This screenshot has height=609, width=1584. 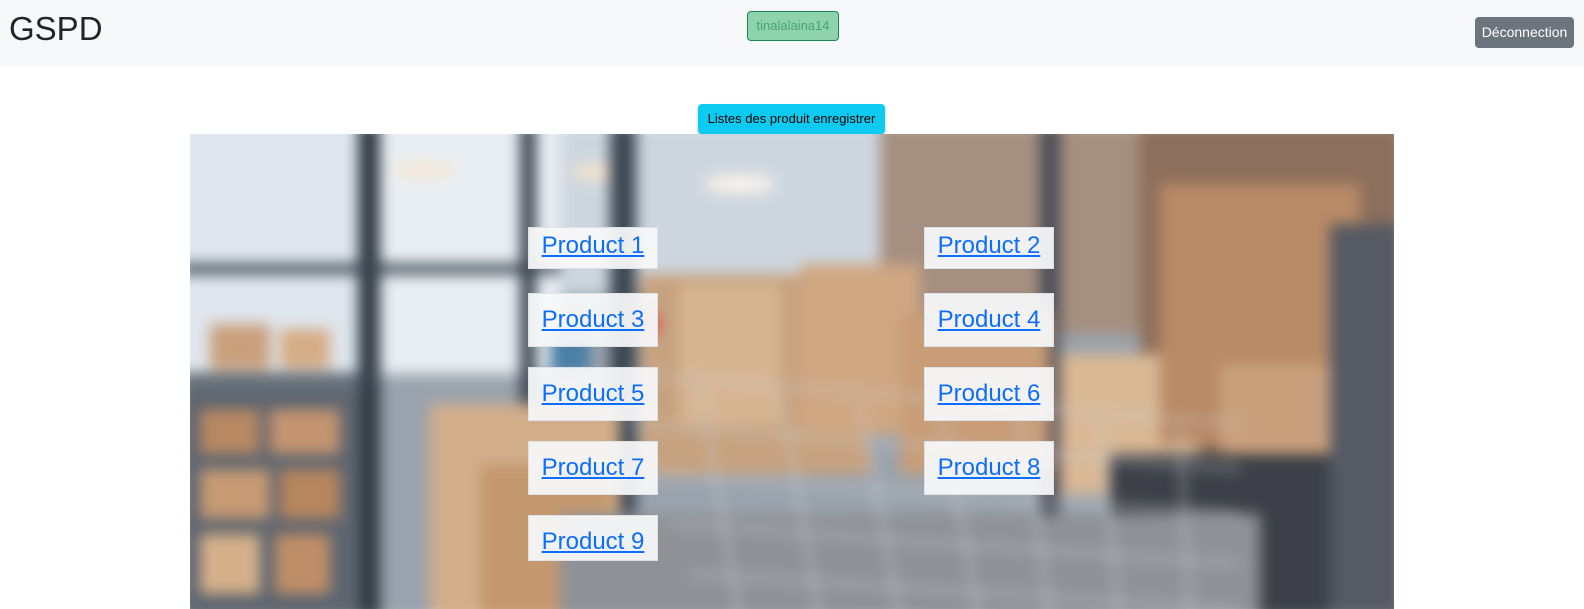 I want to click on product-card: Product 3, so click(x=593, y=320).